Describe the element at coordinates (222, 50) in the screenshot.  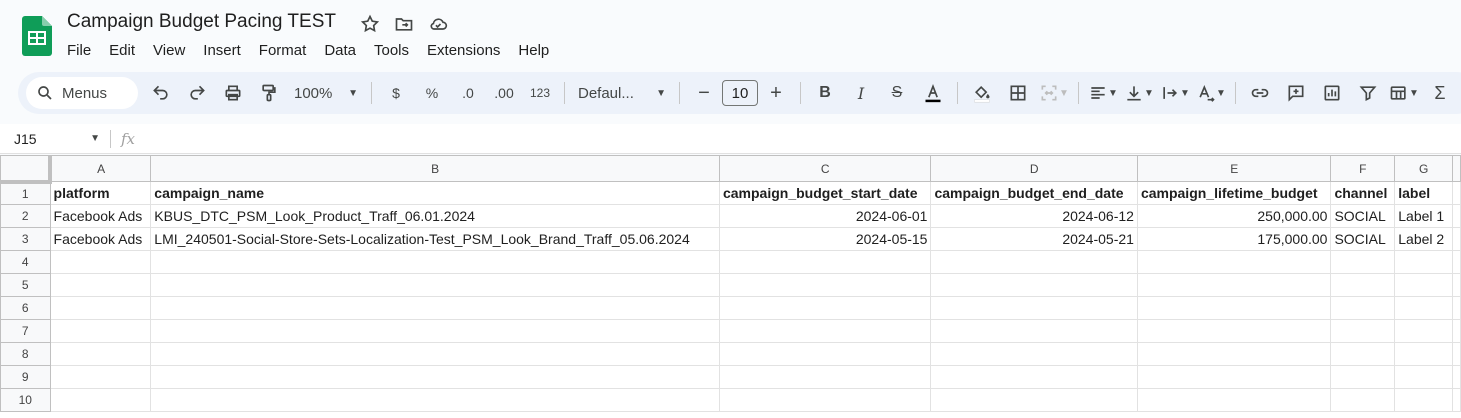
I see `menu-insert: Insert` at that location.